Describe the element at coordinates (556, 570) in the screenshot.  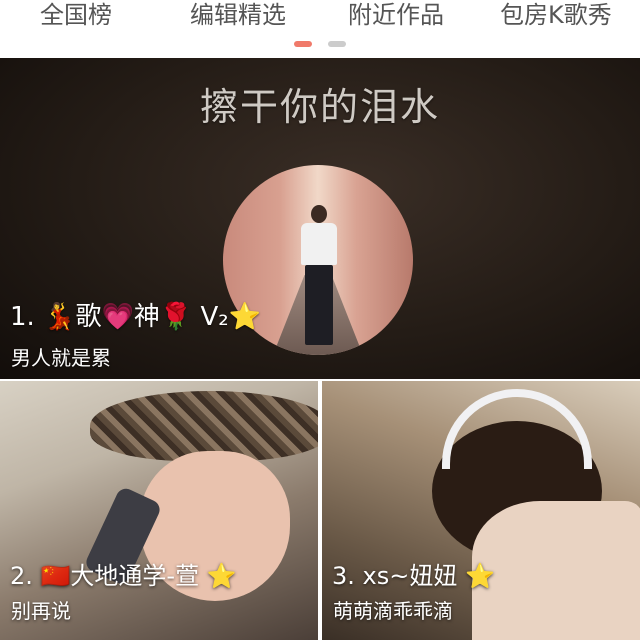
I see `cover-photo-shoulder` at that location.